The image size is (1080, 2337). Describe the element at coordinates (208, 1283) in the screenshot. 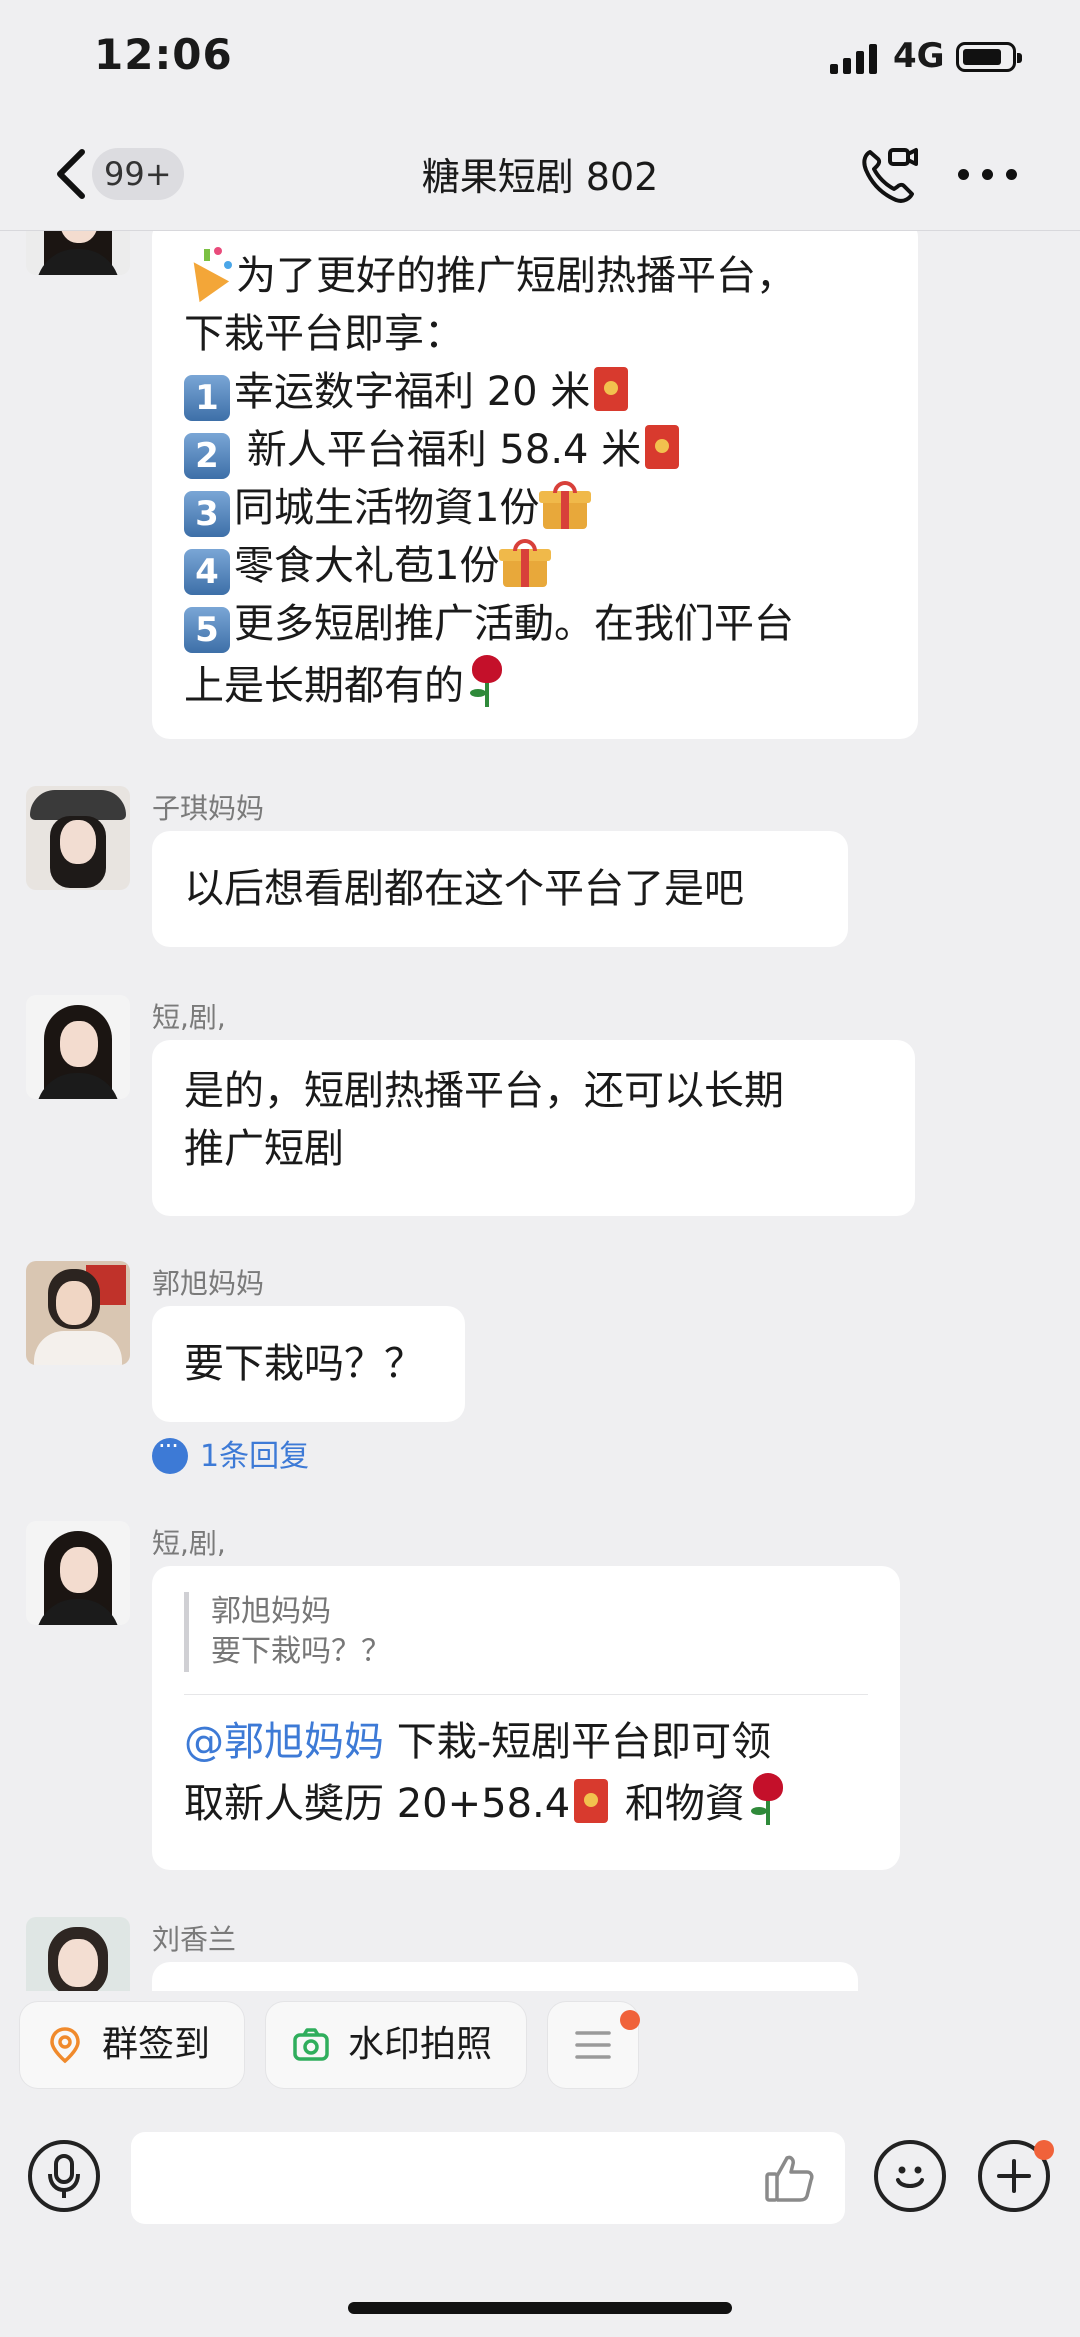

I see `sender-name: 郭旭妈妈` at that location.